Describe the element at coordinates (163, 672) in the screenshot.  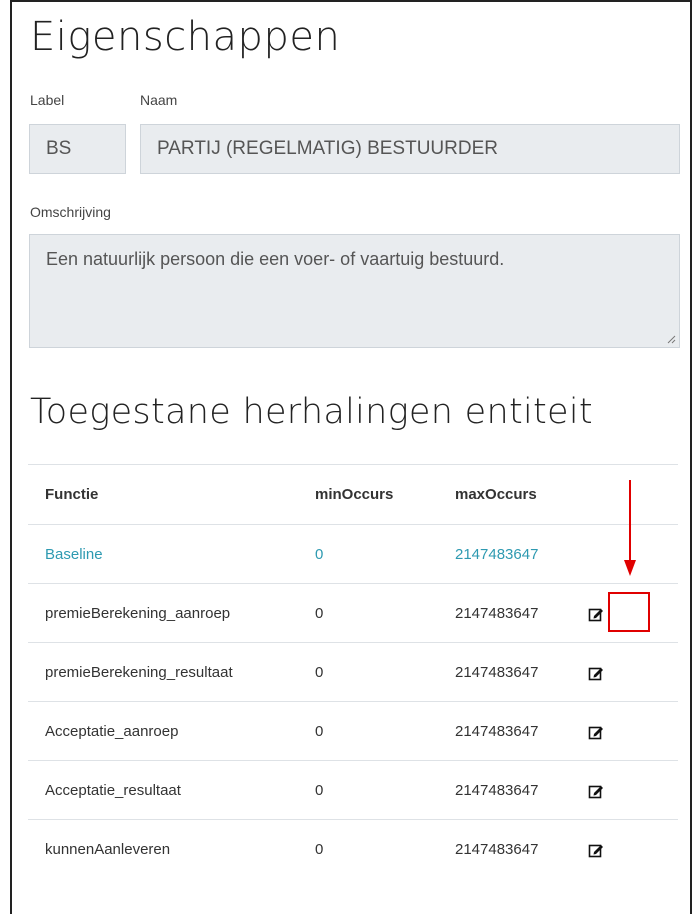
I see `cell-function: premieBerekening_resultaat` at that location.